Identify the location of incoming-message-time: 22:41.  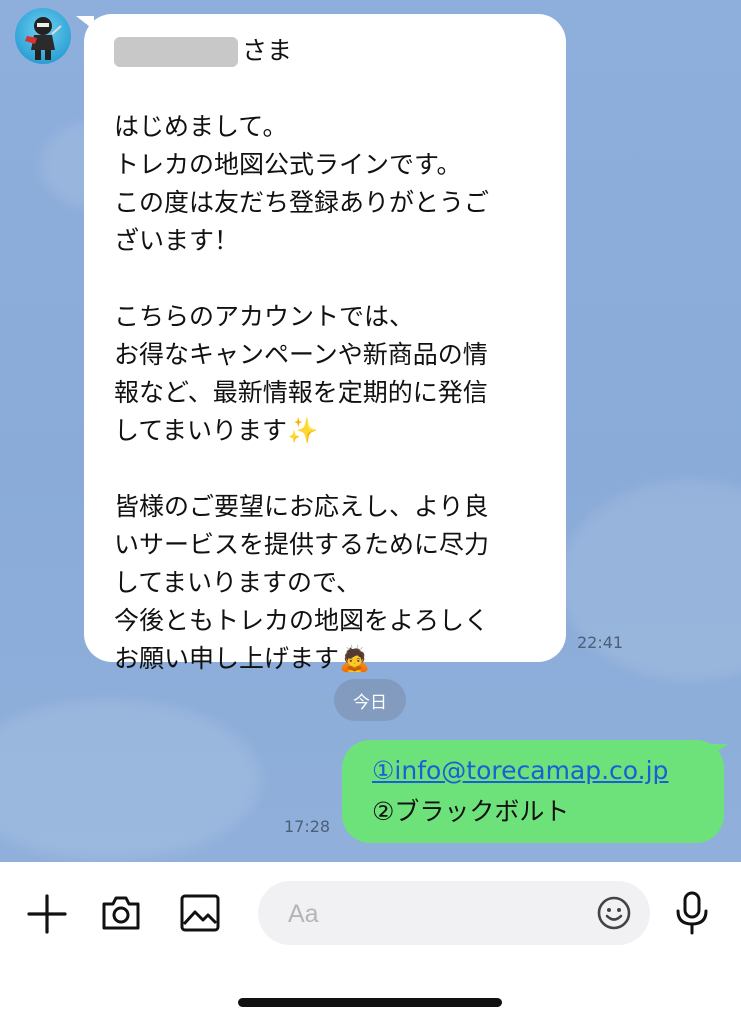
(600, 642).